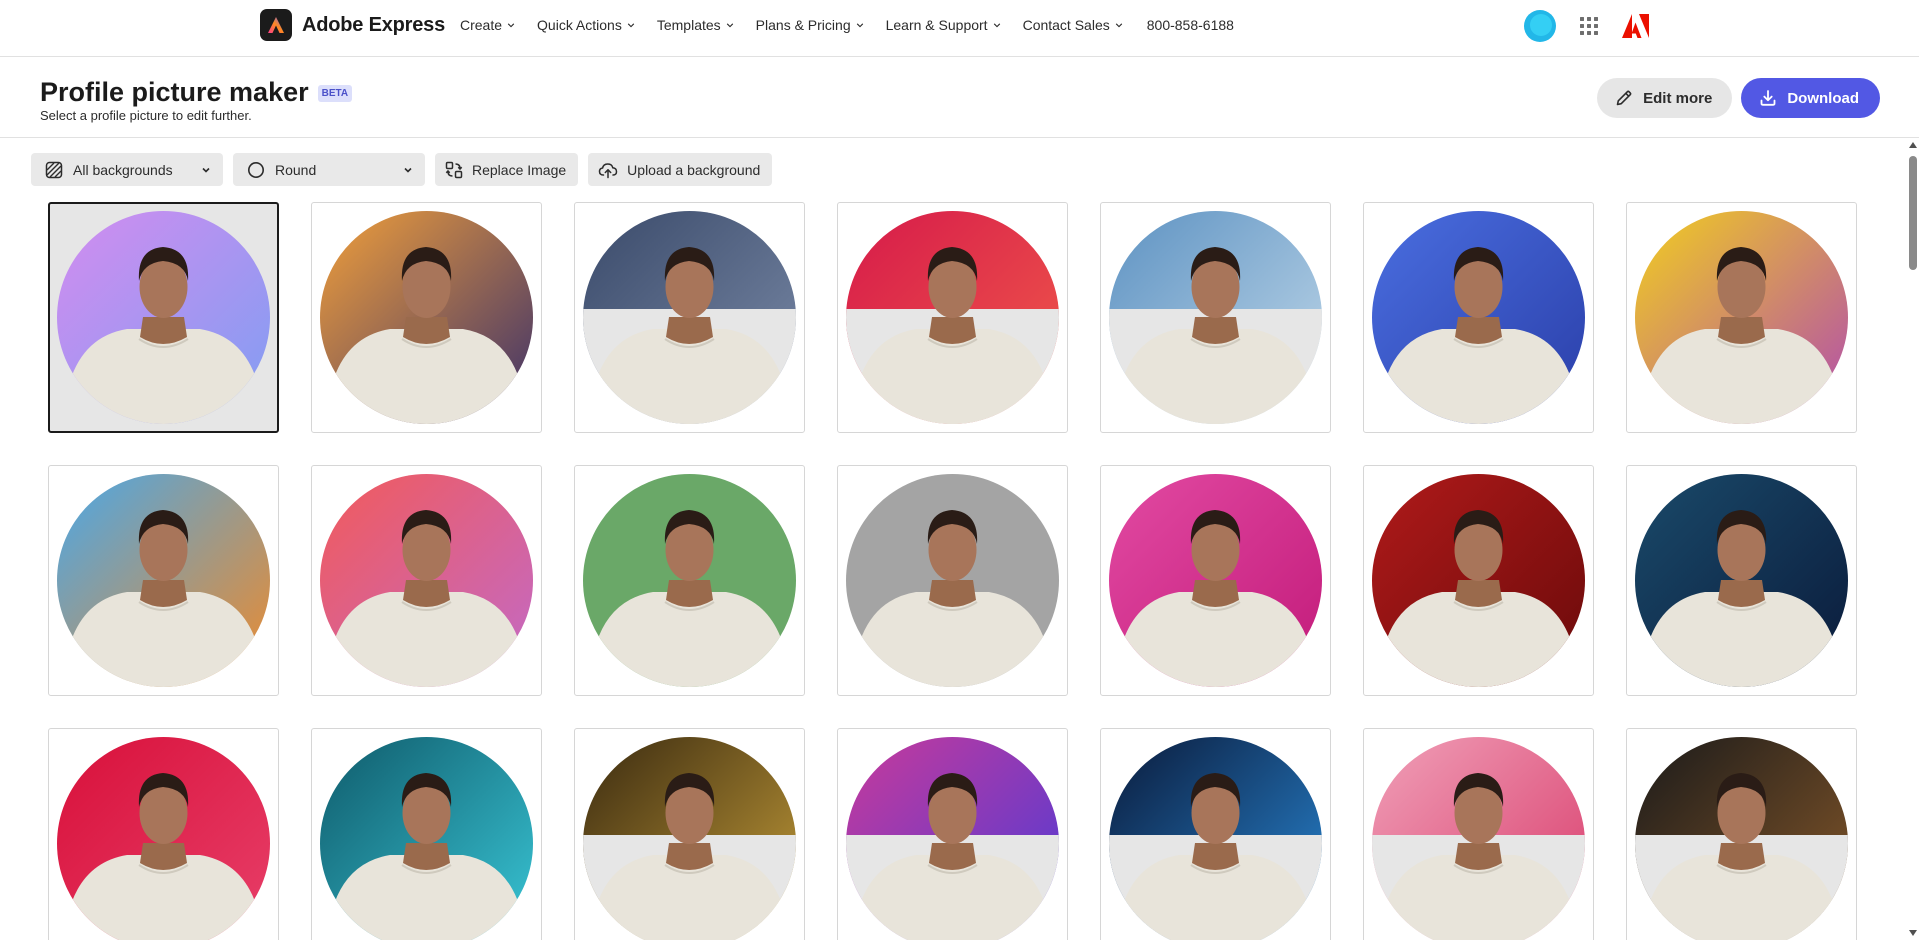 The image size is (1919, 940). I want to click on background-filter-select: All backgrounds, so click(127, 169).